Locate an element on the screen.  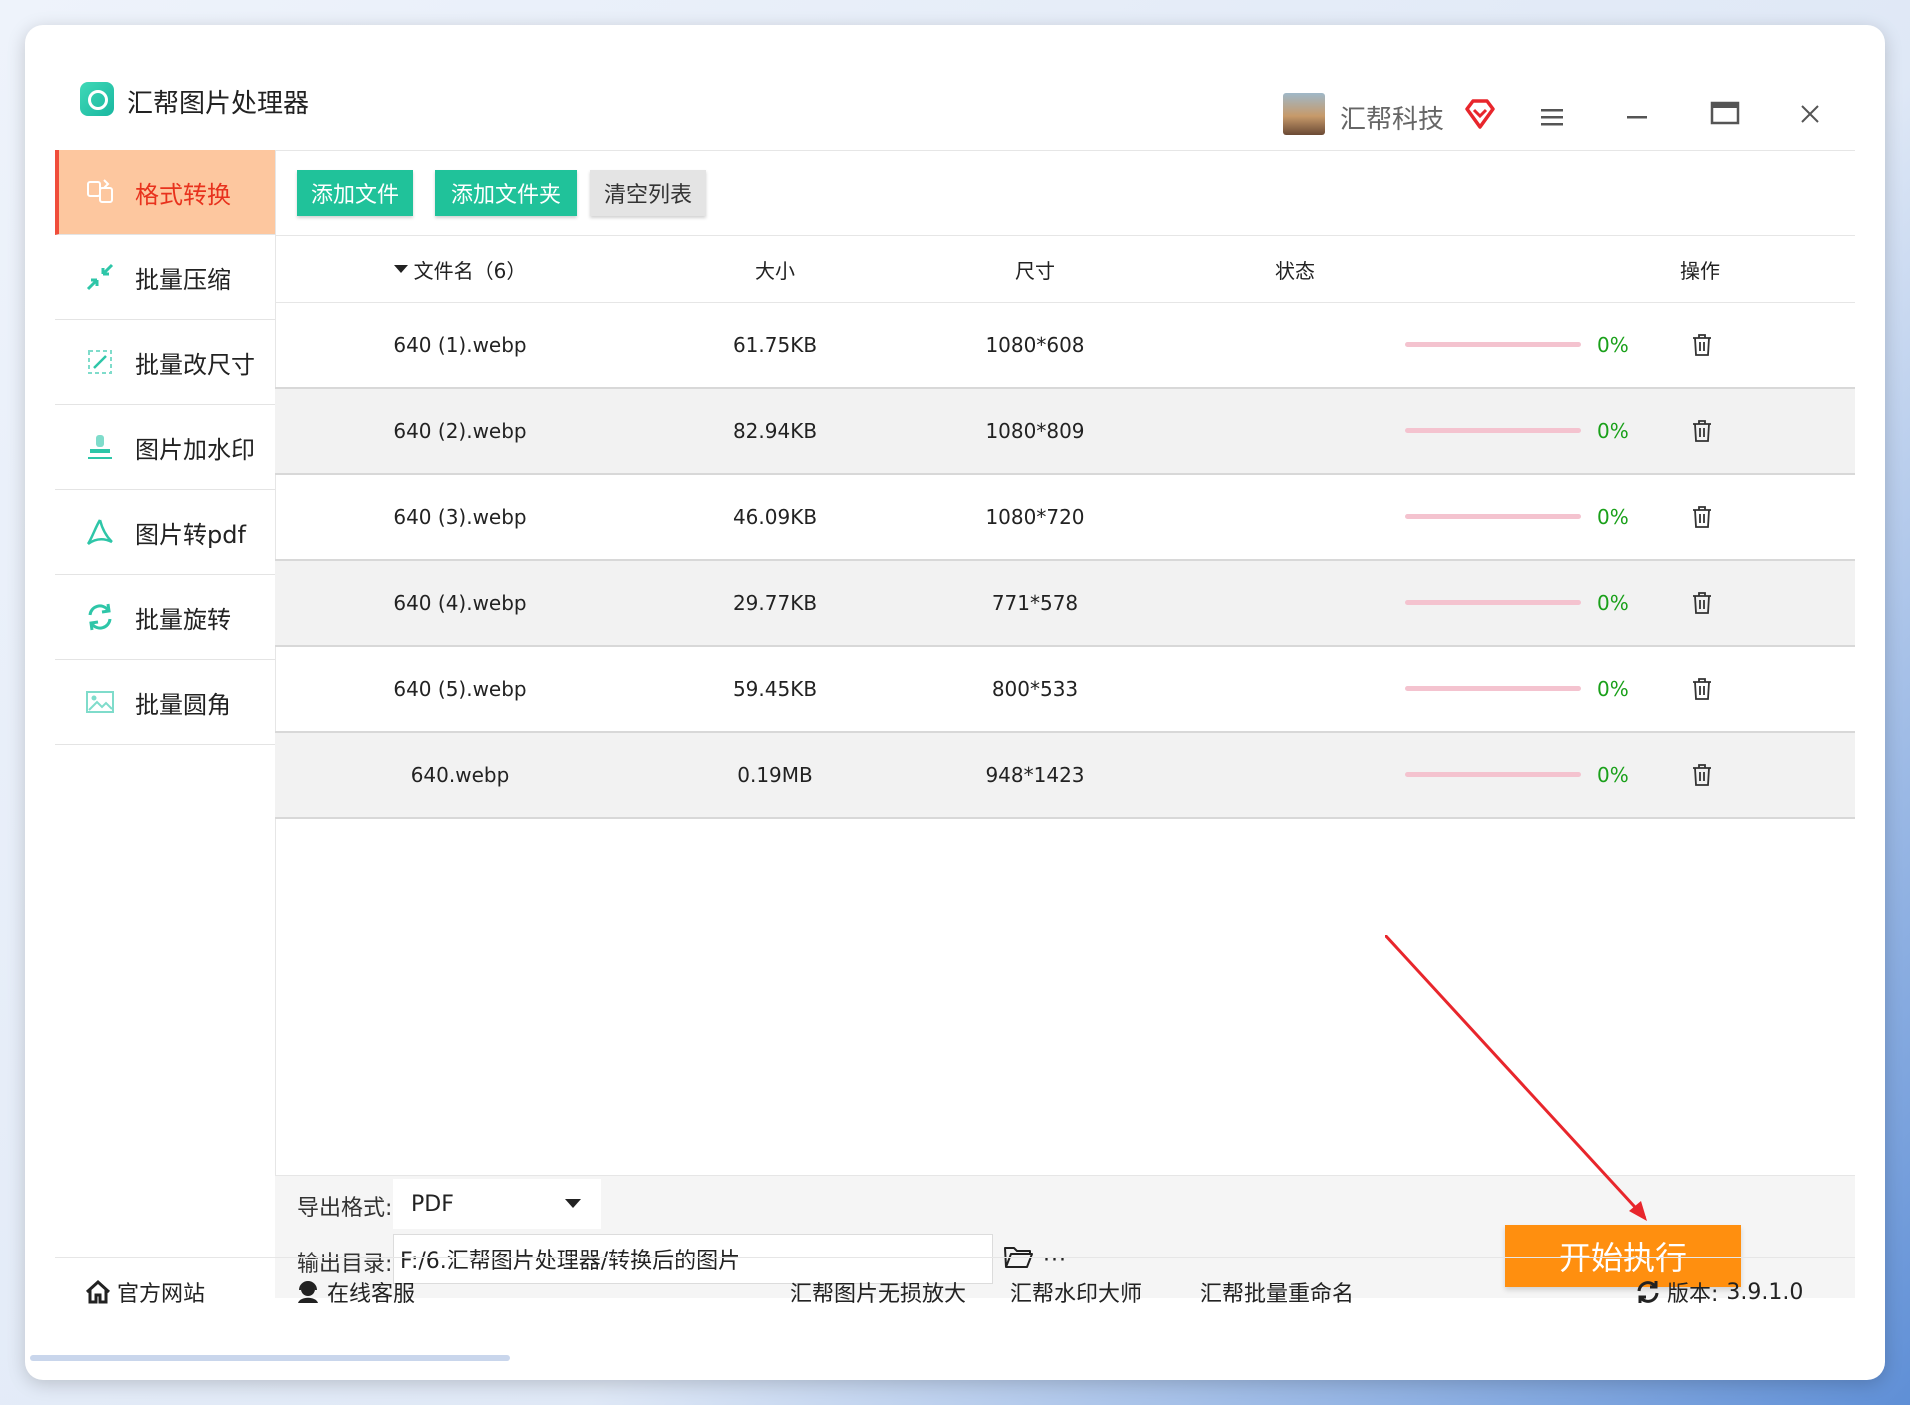
clear-list-button: 清空列表 is located at coordinates (648, 193).